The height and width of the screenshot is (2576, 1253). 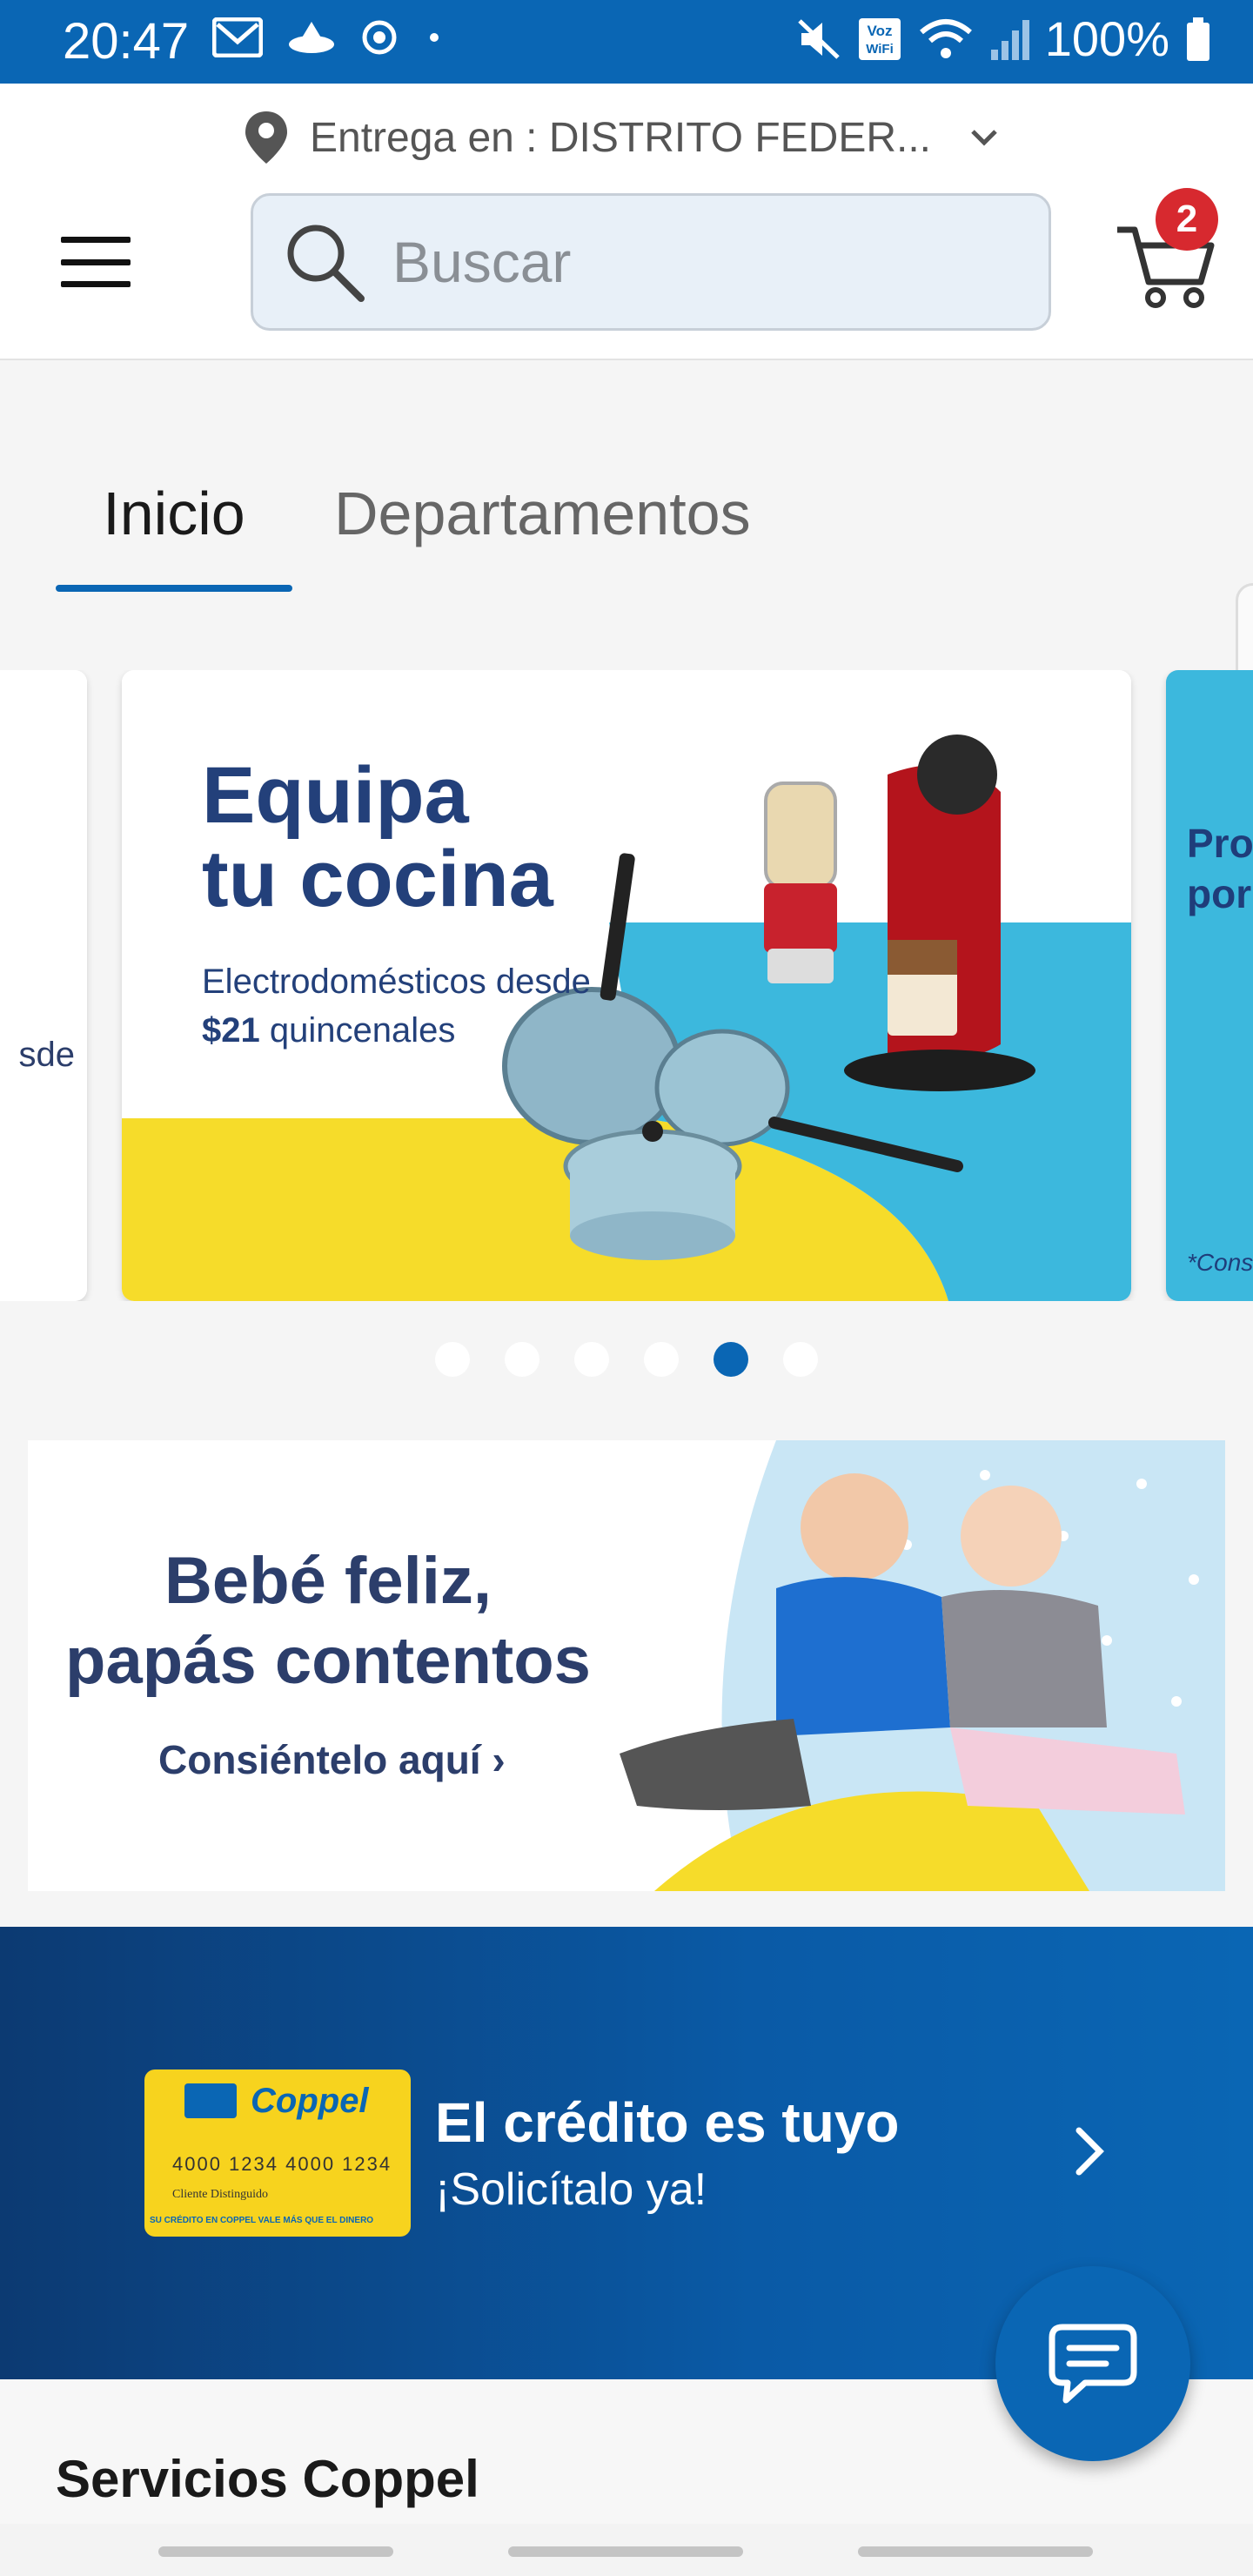 I want to click on card-number: 4000 1234 4000 1234, so click(x=282, y=2164).